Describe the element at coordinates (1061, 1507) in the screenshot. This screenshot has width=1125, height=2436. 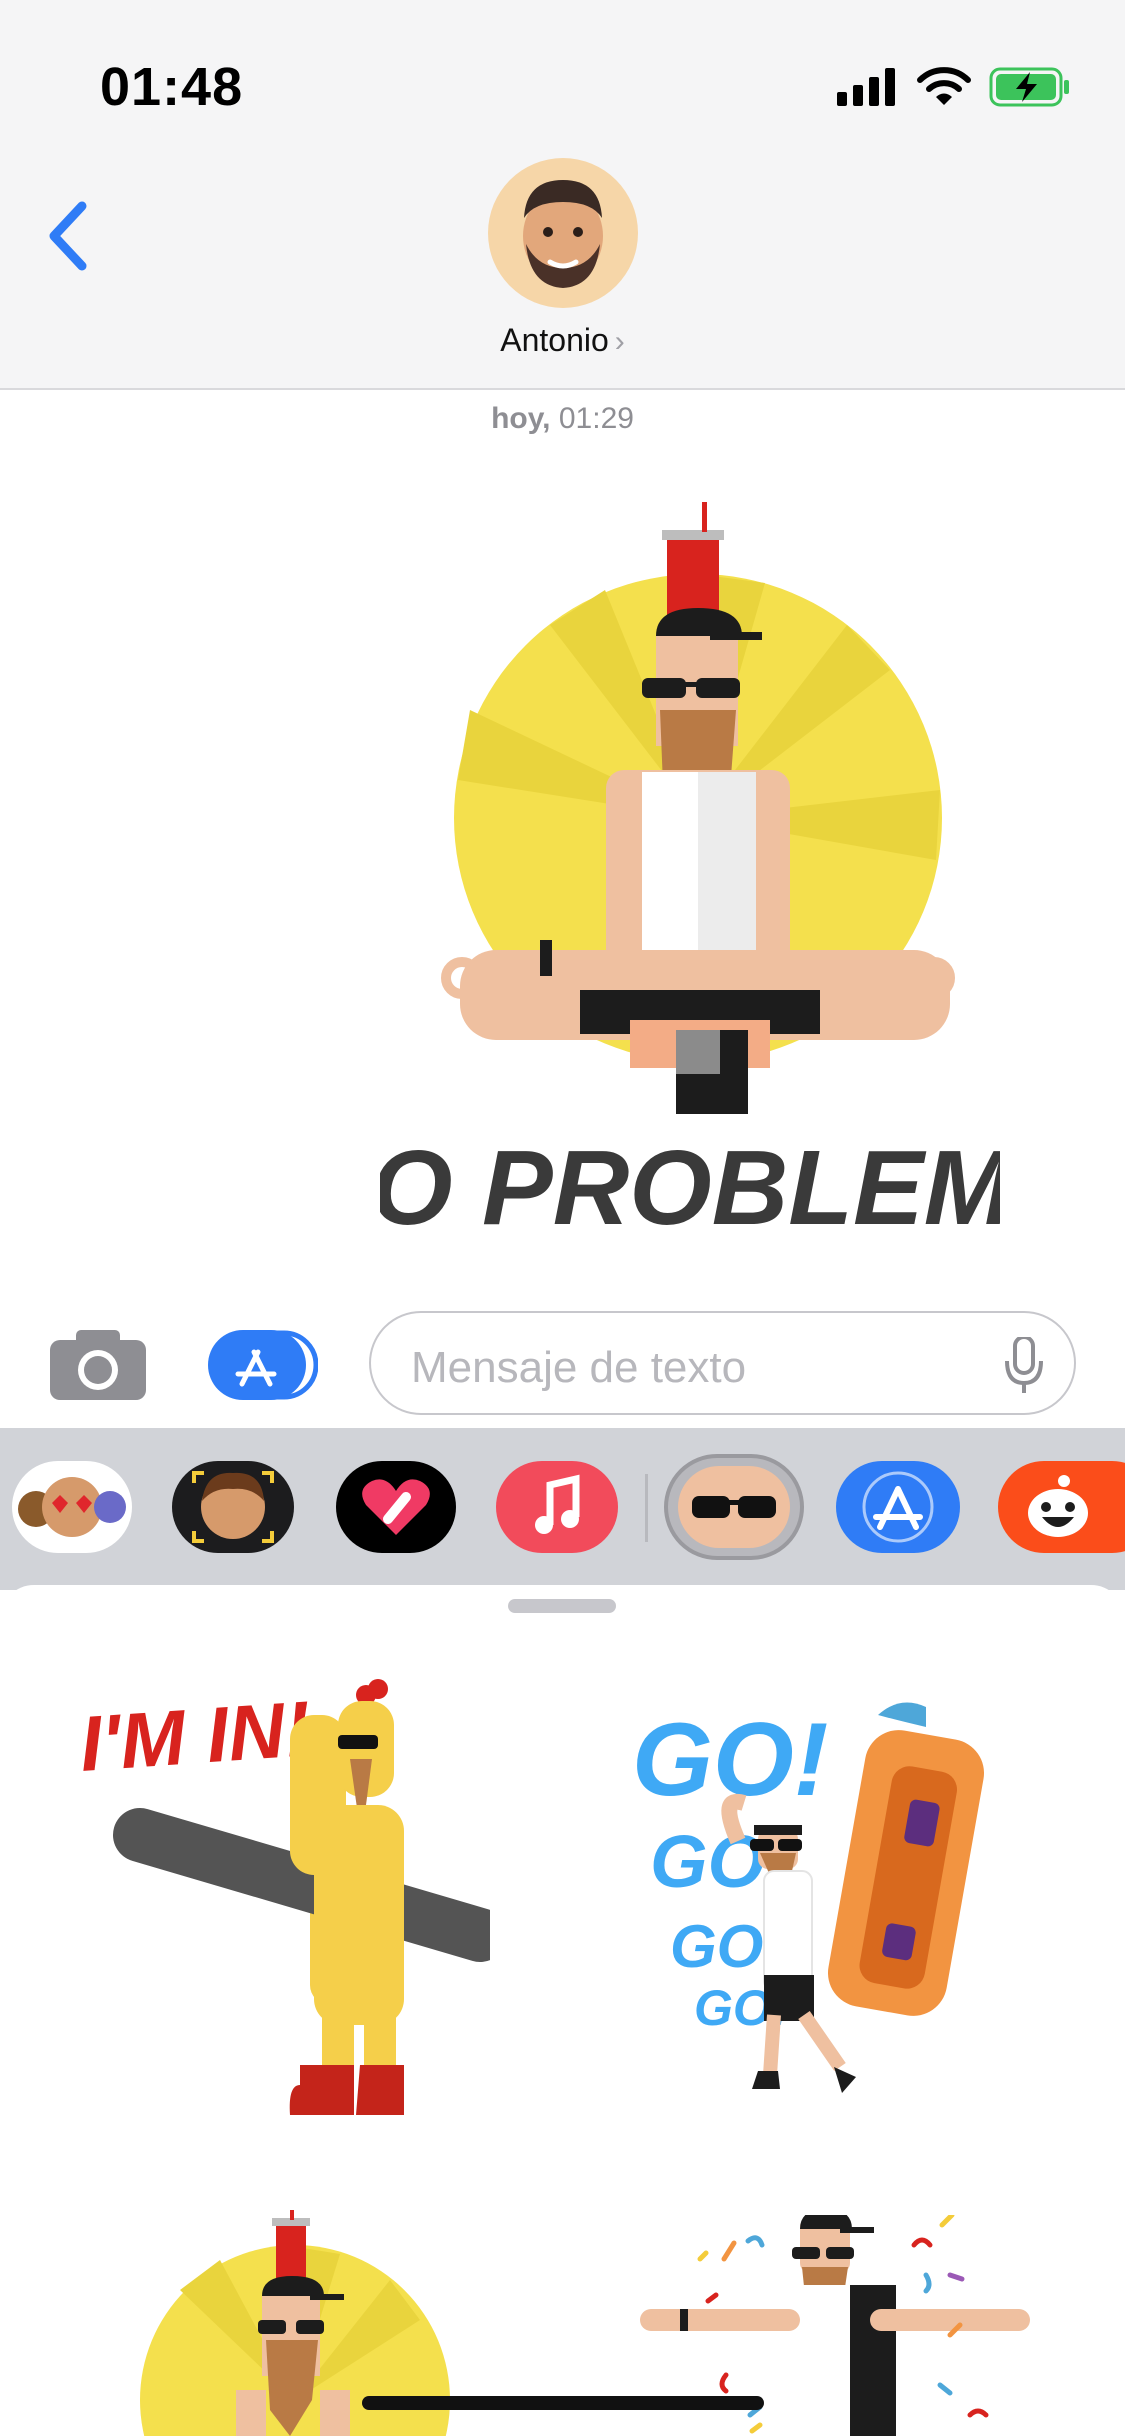
I see `reddit-emoji-icon` at that location.